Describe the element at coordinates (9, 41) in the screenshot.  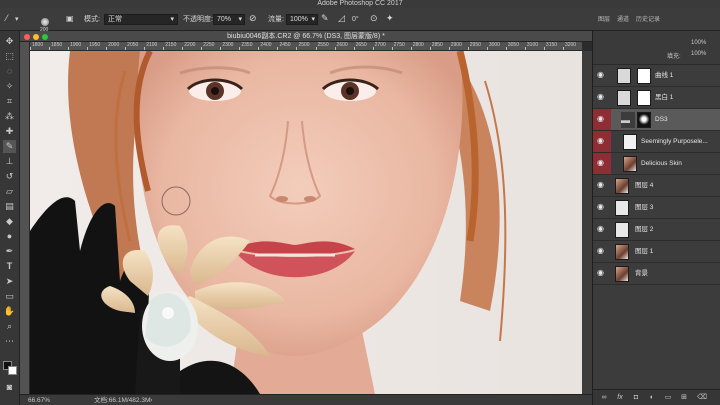
I see `move-tool-icon: ✥` at that location.